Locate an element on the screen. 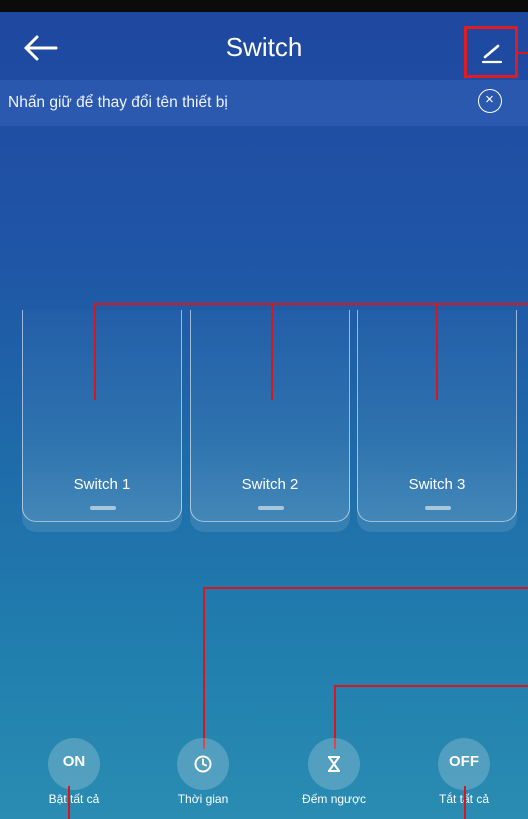  hourglass-icon is located at coordinates (334, 764).